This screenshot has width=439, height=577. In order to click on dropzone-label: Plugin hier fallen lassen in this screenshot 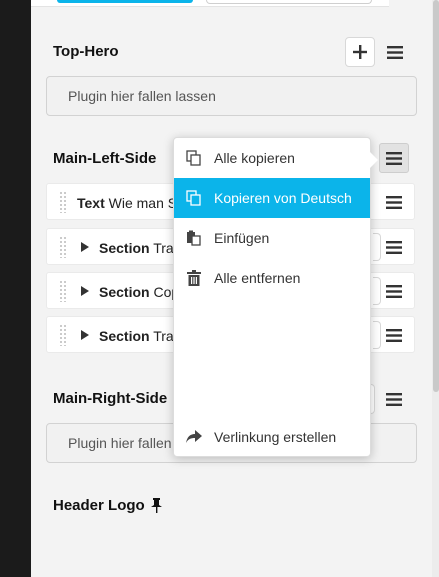, I will do `click(142, 96)`.